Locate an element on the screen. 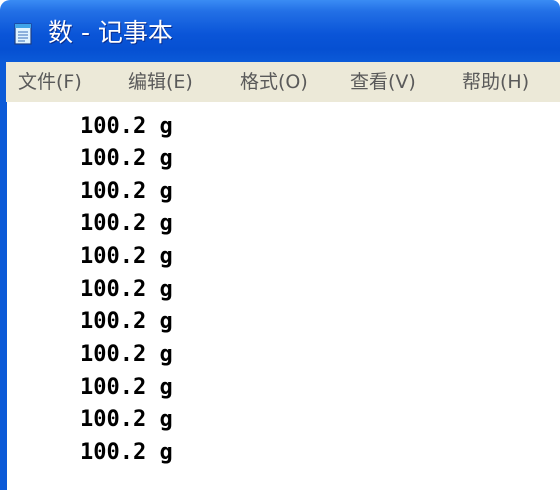 The height and width of the screenshot is (490, 560). menu-bar: 文件(F) 编辑(E) 格式(O) 查看(V) 帮助(H) is located at coordinates (280, 82).